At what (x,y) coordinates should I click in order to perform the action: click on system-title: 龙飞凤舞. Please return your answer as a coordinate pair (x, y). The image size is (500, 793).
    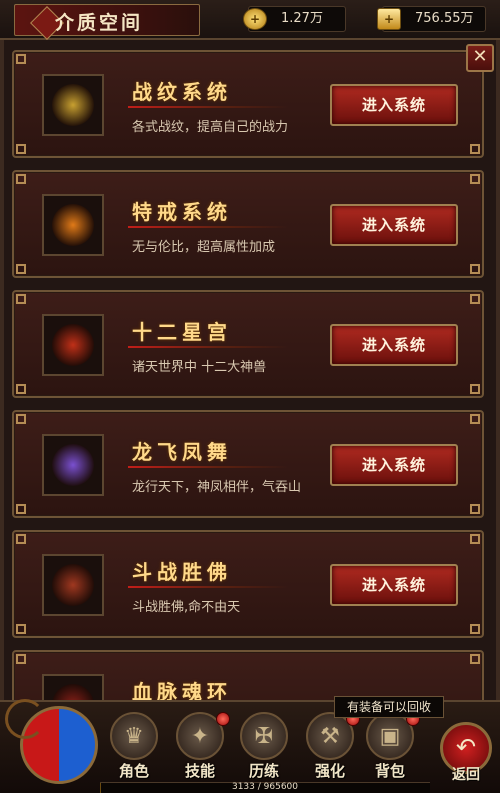
    Looking at the image, I should click on (182, 452).